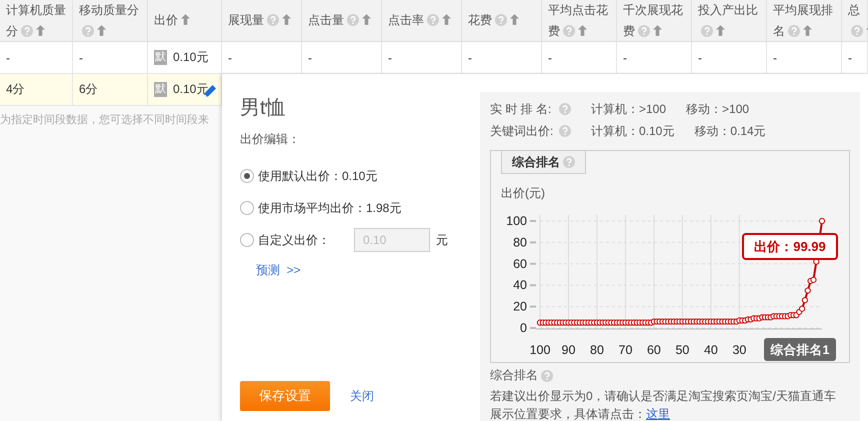 The image size is (868, 421). I want to click on column-header: 总, so click(855, 21).